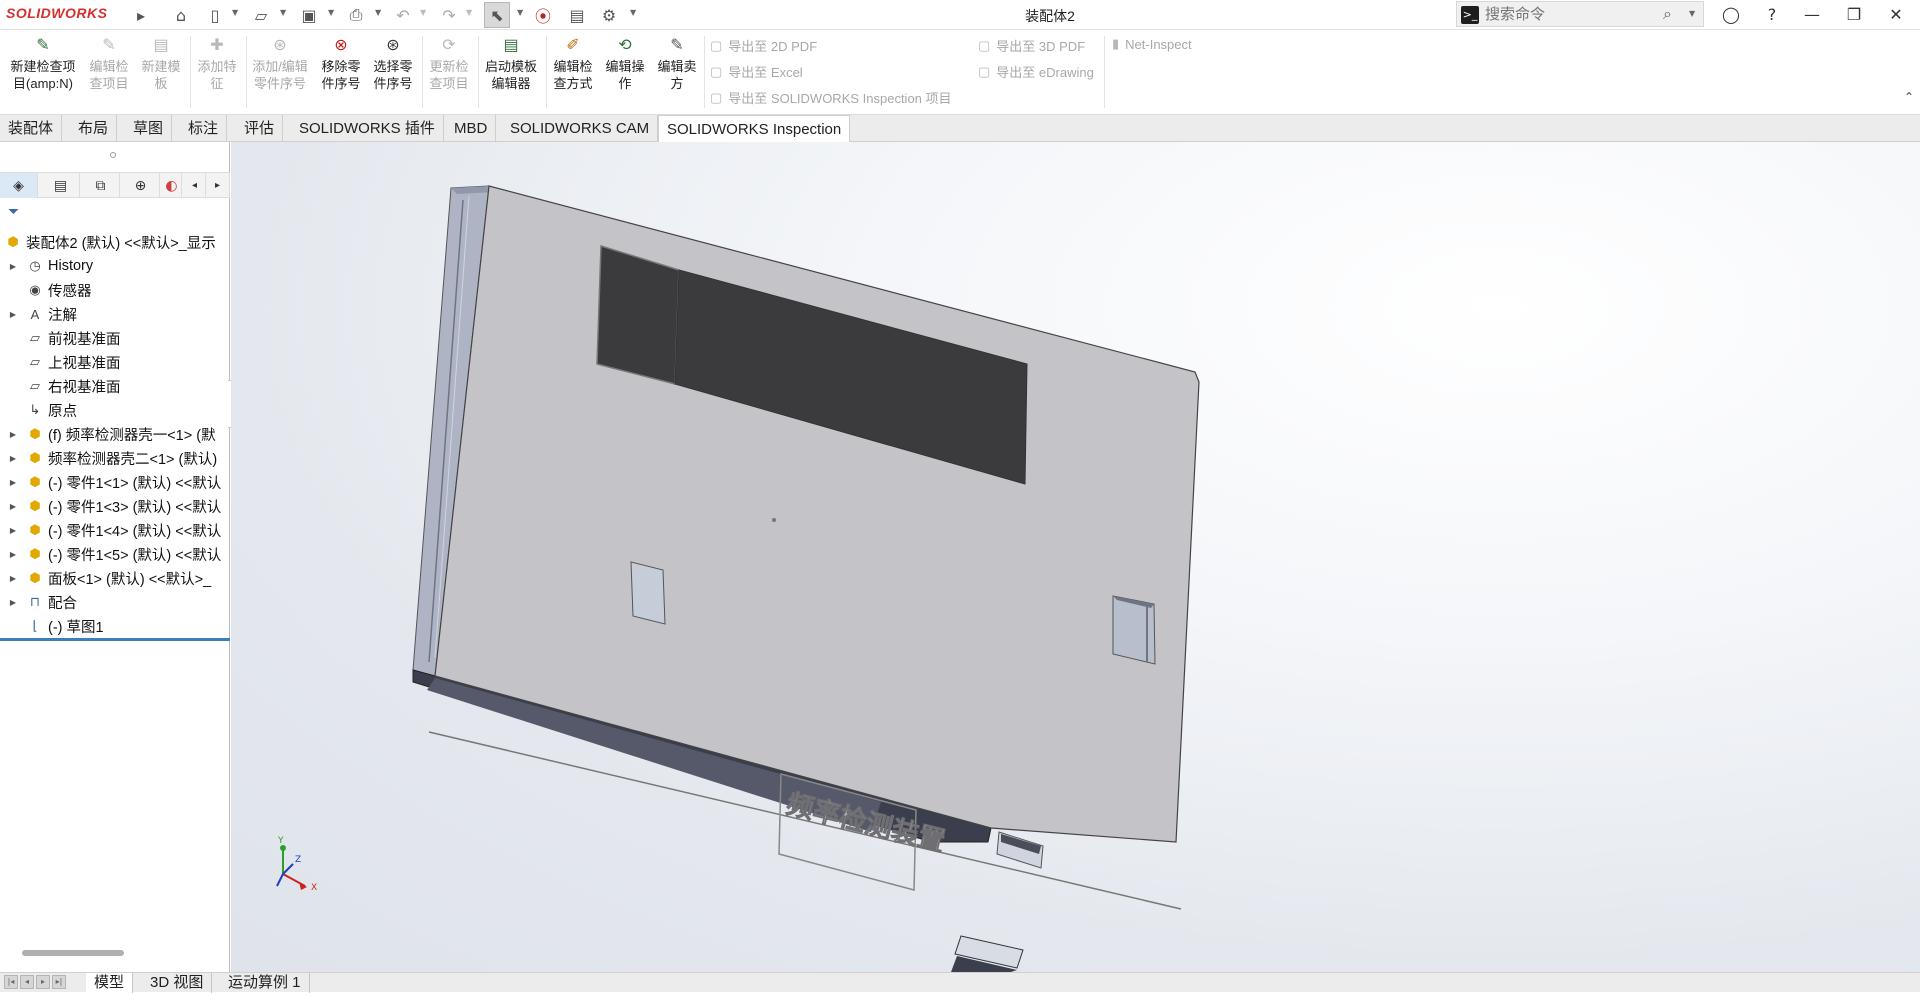 The image size is (1920, 993). What do you see at coordinates (511, 64) in the screenshot?
I see `launch-template-editor-button: ▤ 启动模板 编辑器` at bounding box center [511, 64].